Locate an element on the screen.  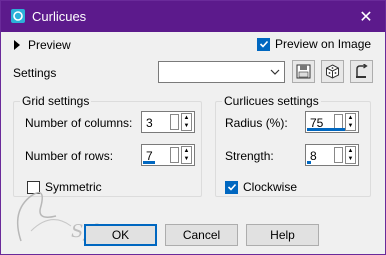
randomize-icon is located at coordinates (332, 71).